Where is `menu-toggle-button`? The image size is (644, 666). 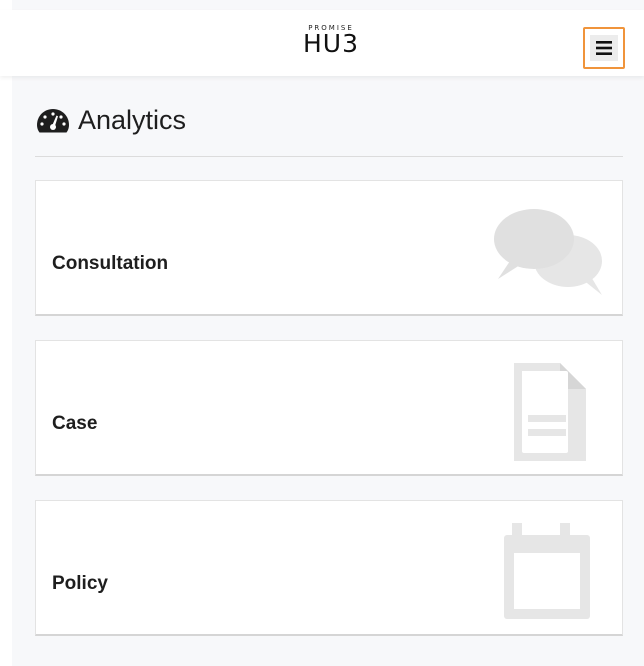
menu-toggle-button is located at coordinates (604, 48).